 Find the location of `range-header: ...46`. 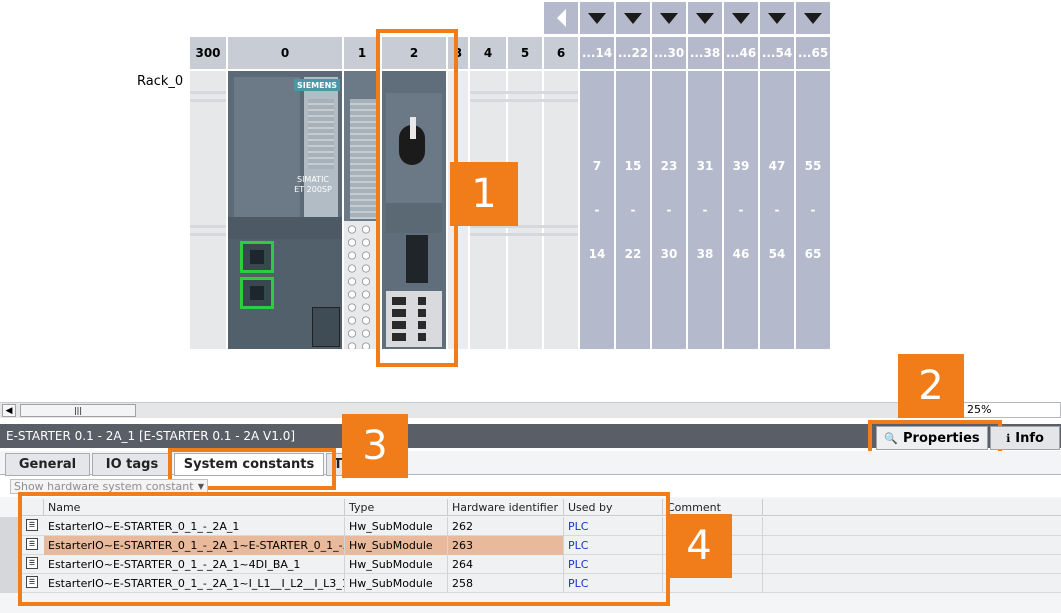

range-header: ...46 is located at coordinates (741, 53).